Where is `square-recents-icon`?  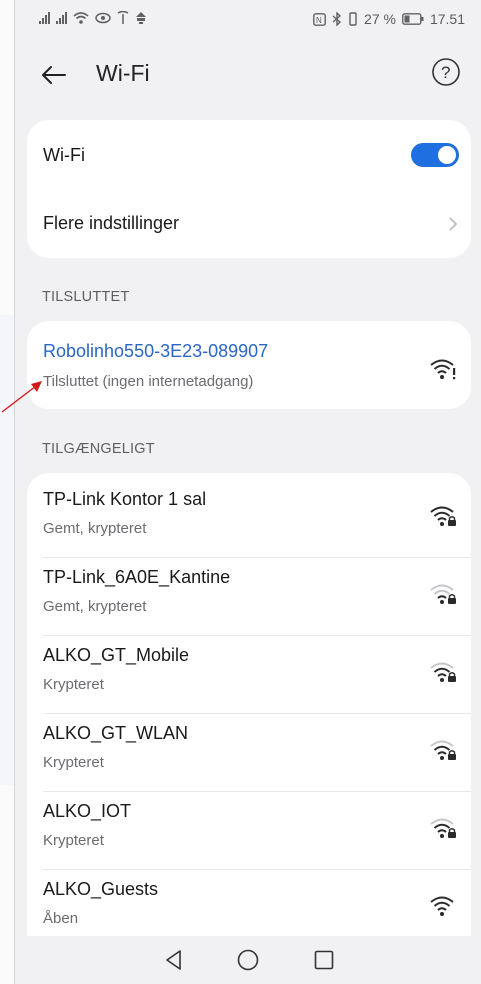 square-recents-icon is located at coordinates (324, 960).